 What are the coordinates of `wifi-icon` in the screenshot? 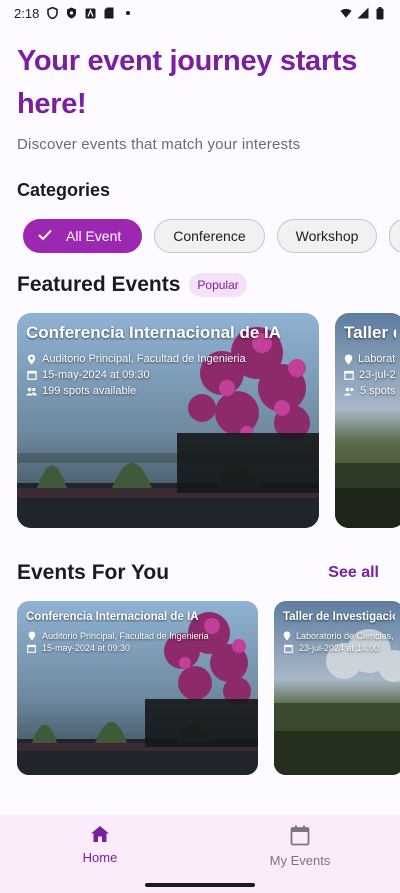 It's located at (346, 13).